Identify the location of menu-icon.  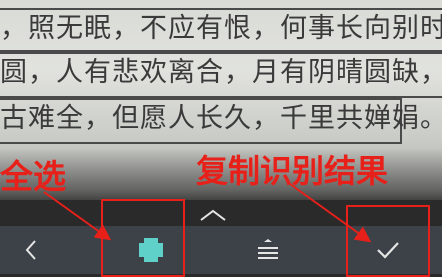
(268, 249).